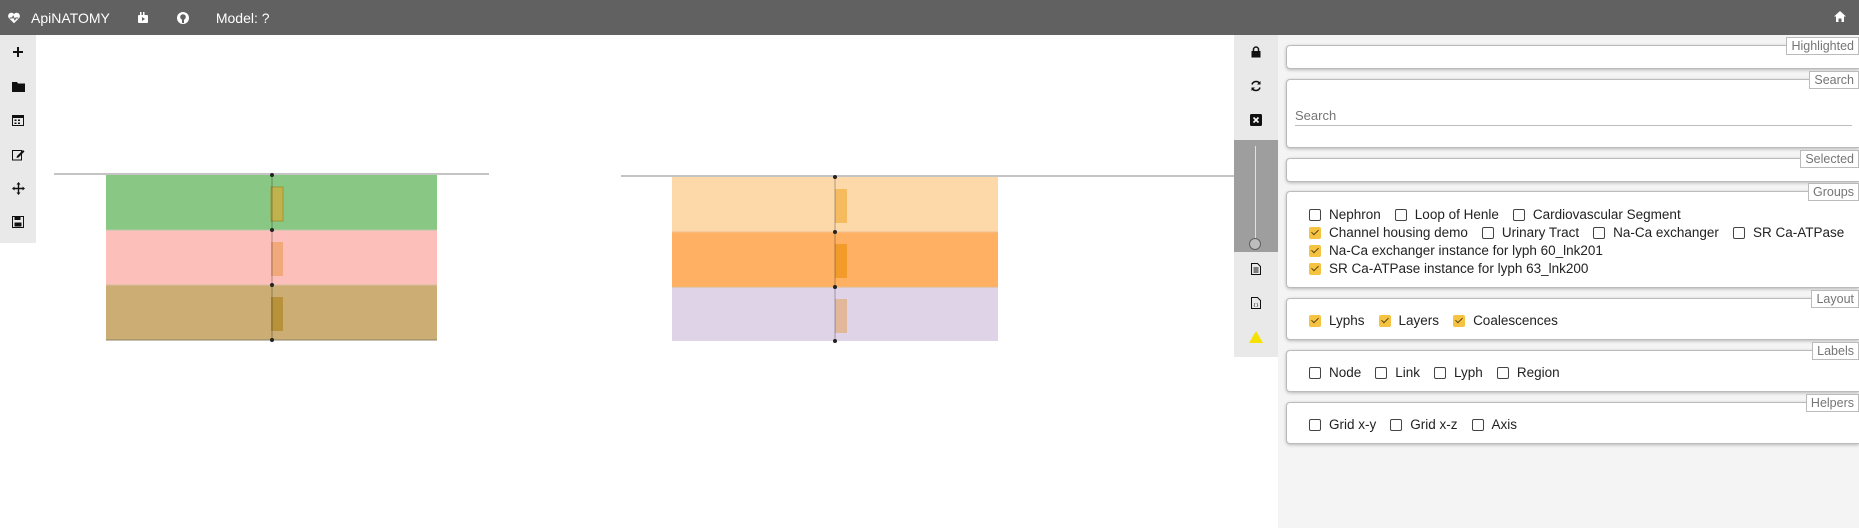  What do you see at coordinates (1355, 214) in the screenshot?
I see `checkbox-label: Nephron` at bounding box center [1355, 214].